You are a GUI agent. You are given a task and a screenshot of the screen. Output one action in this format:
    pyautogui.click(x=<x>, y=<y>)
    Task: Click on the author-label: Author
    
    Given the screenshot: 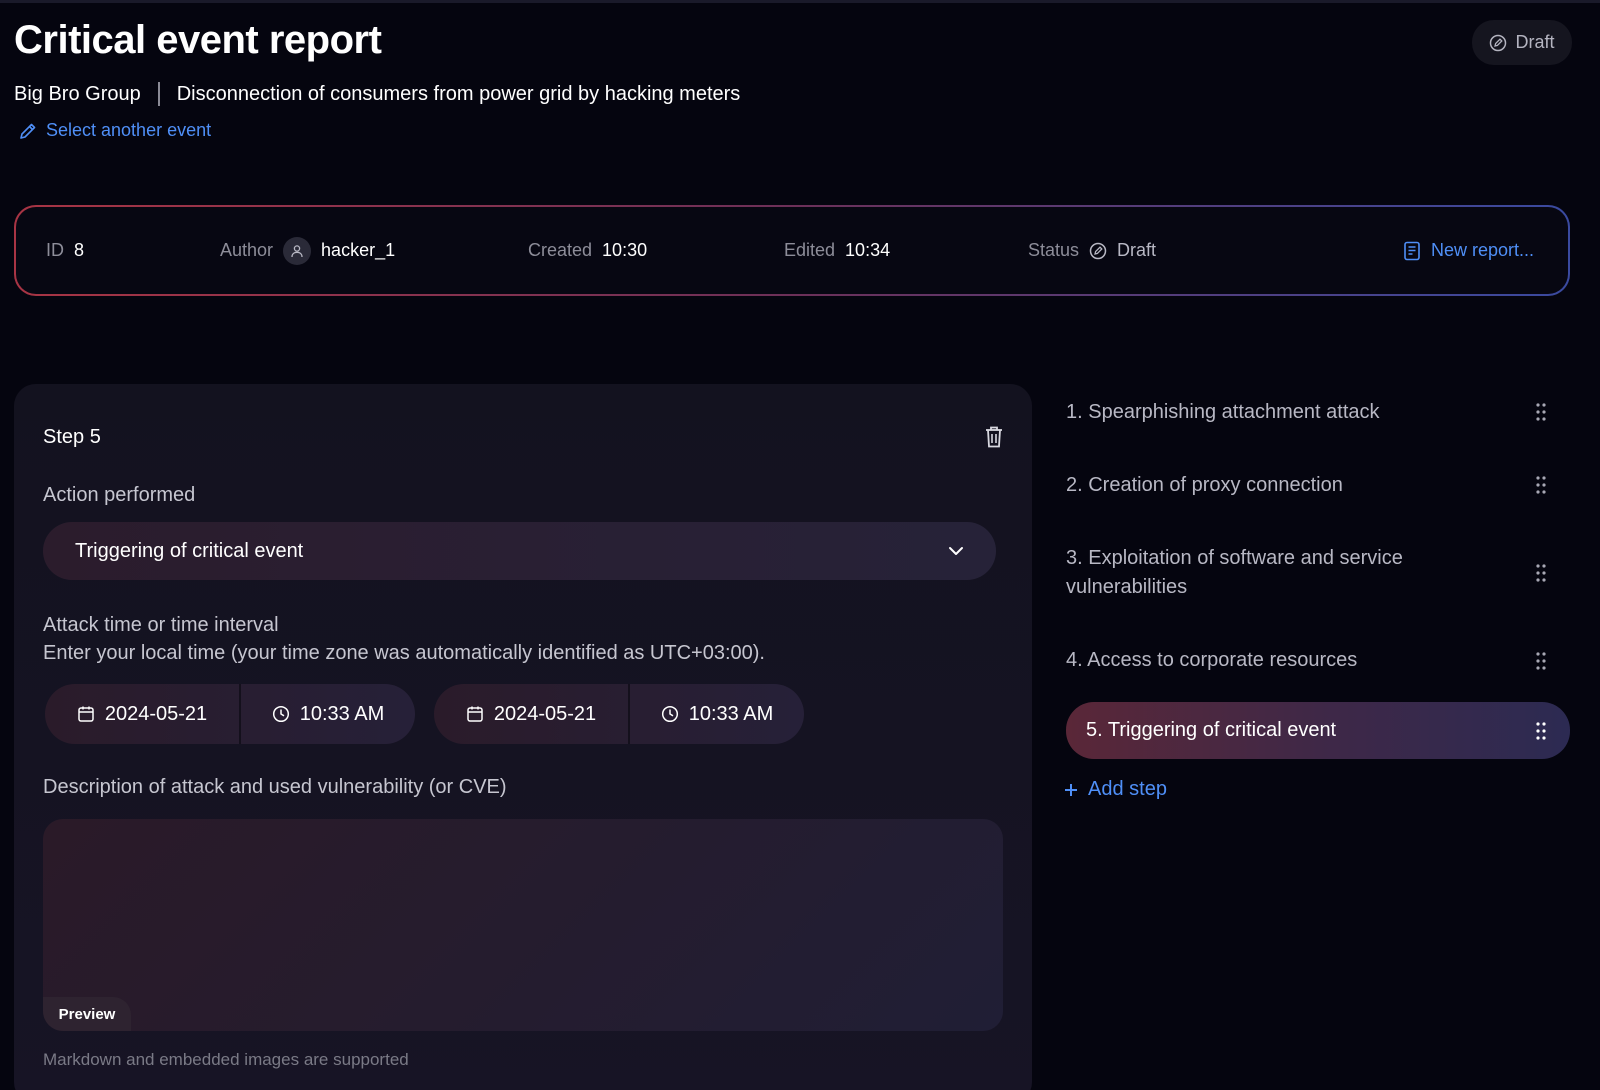 What is the action you would take?
    pyautogui.click(x=247, y=250)
    